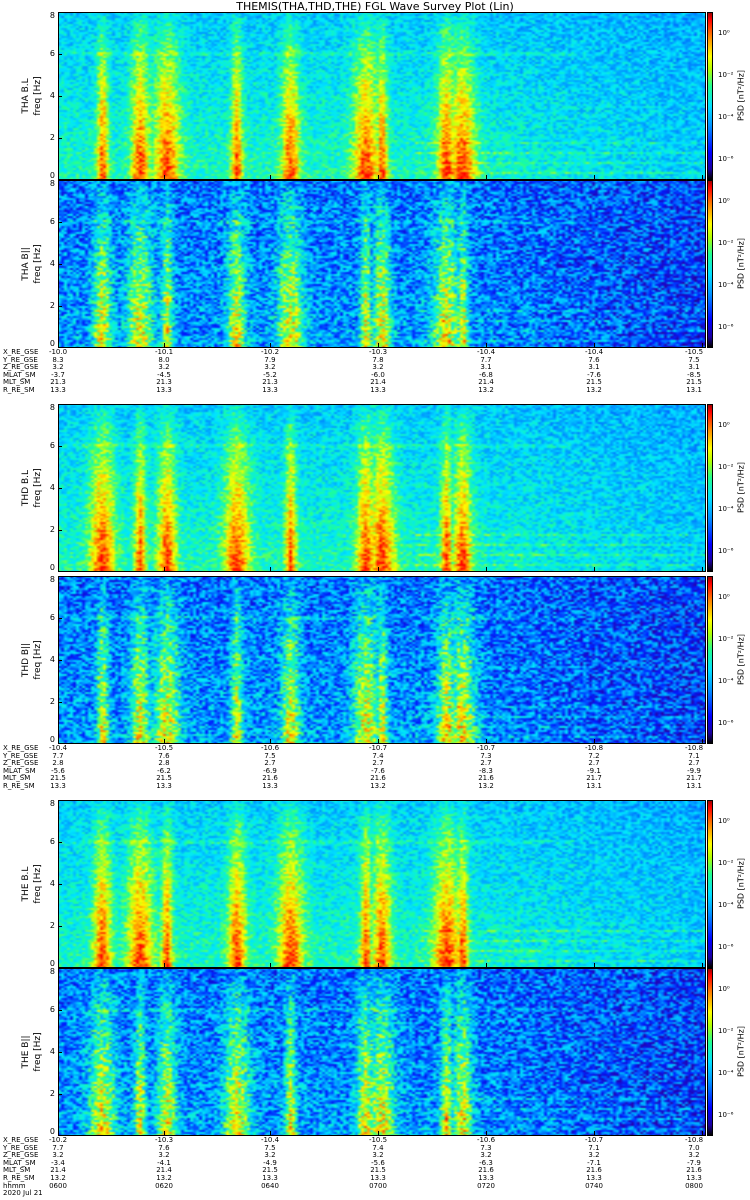  What do you see at coordinates (26, 884) in the screenshot?
I see `panel-label: THE B.L` at bounding box center [26, 884].